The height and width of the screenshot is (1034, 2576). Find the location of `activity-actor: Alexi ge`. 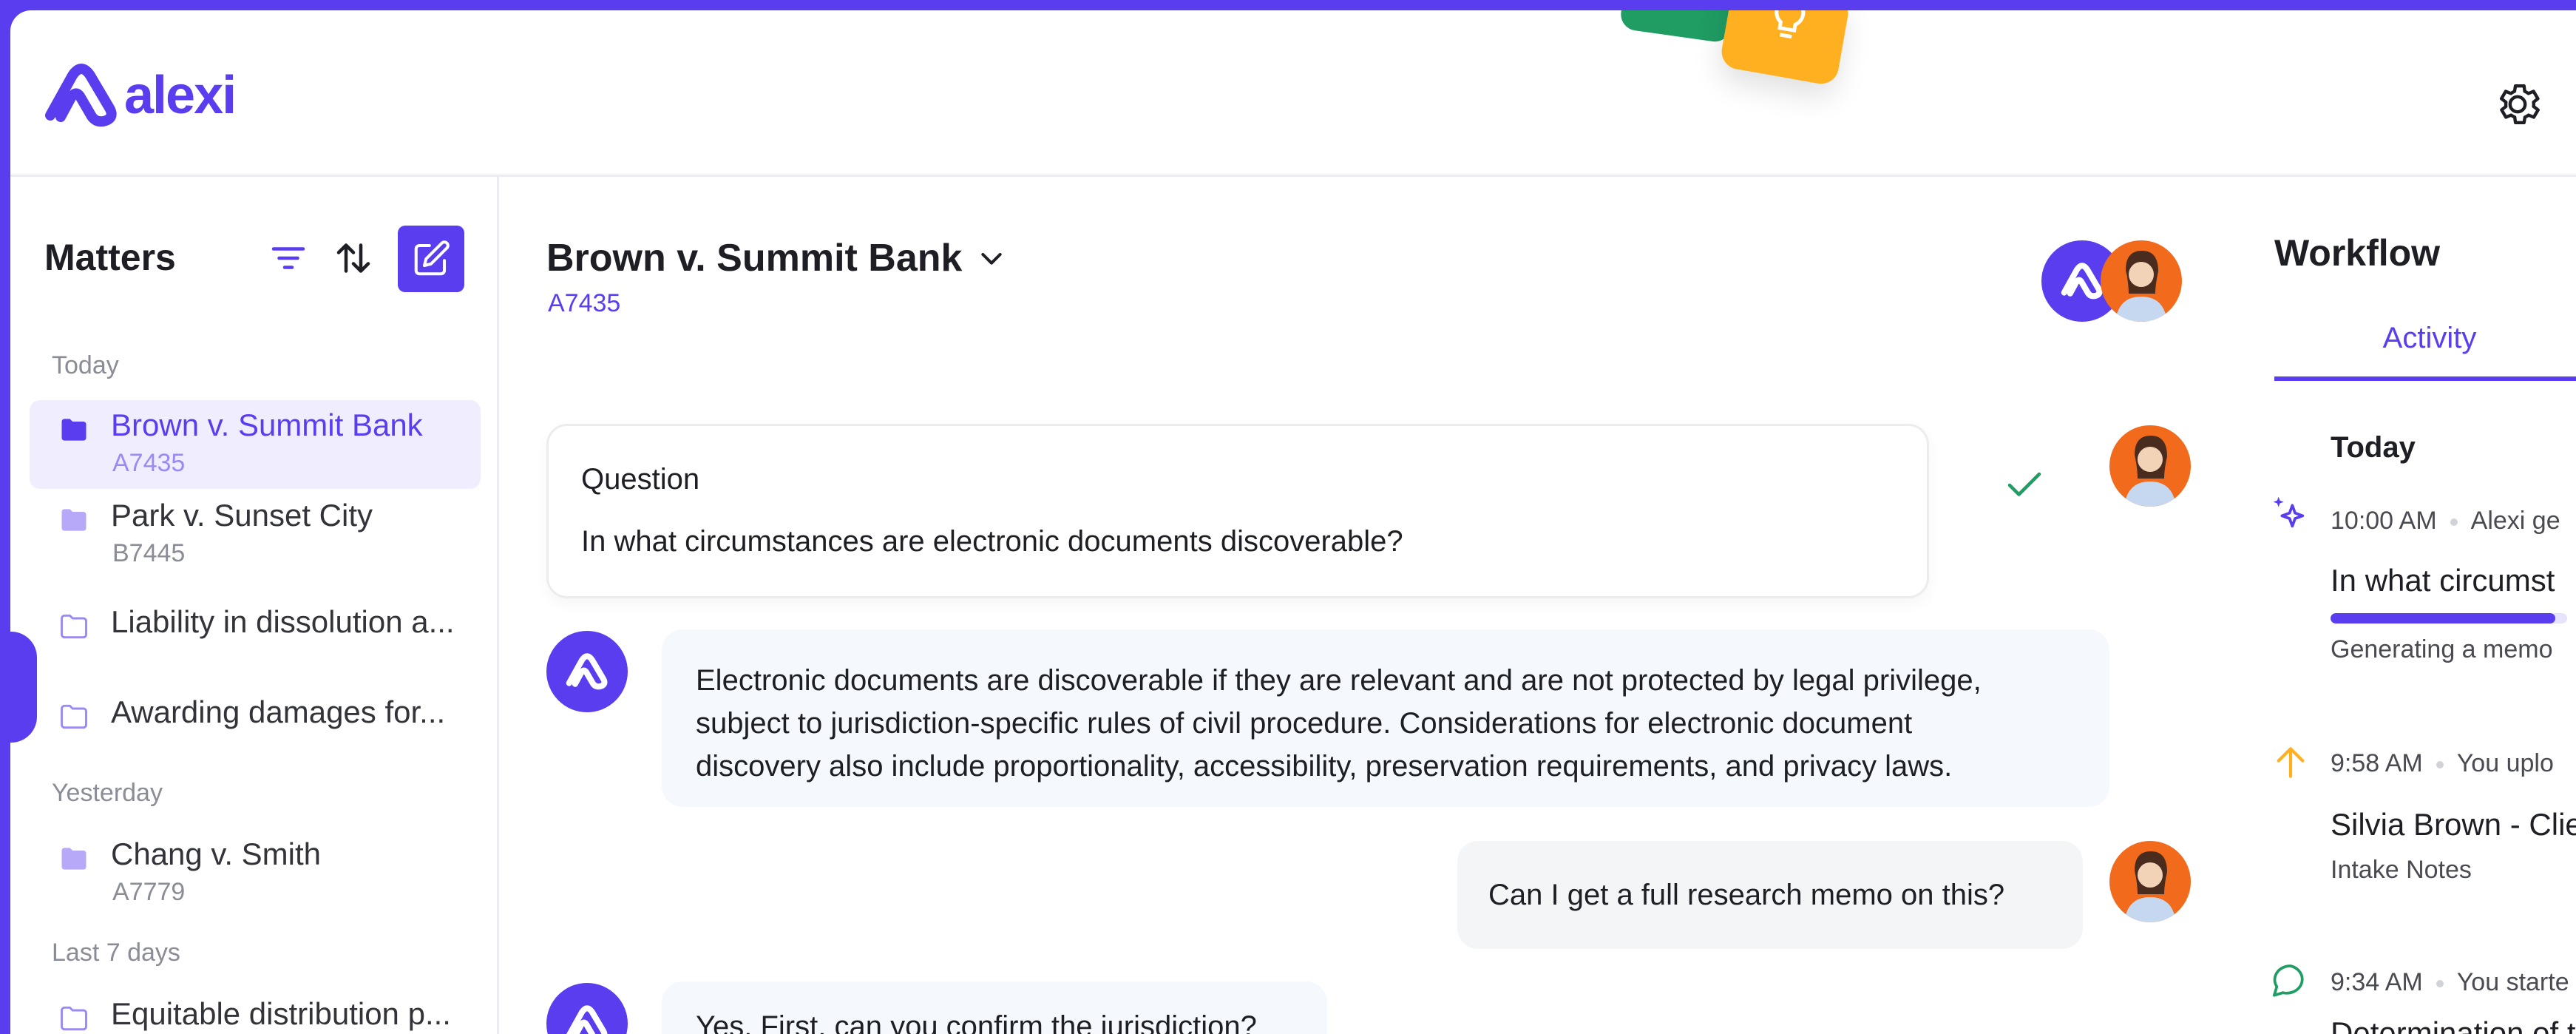

activity-actor: Alexi ge is located at coordinates (2515, 521).